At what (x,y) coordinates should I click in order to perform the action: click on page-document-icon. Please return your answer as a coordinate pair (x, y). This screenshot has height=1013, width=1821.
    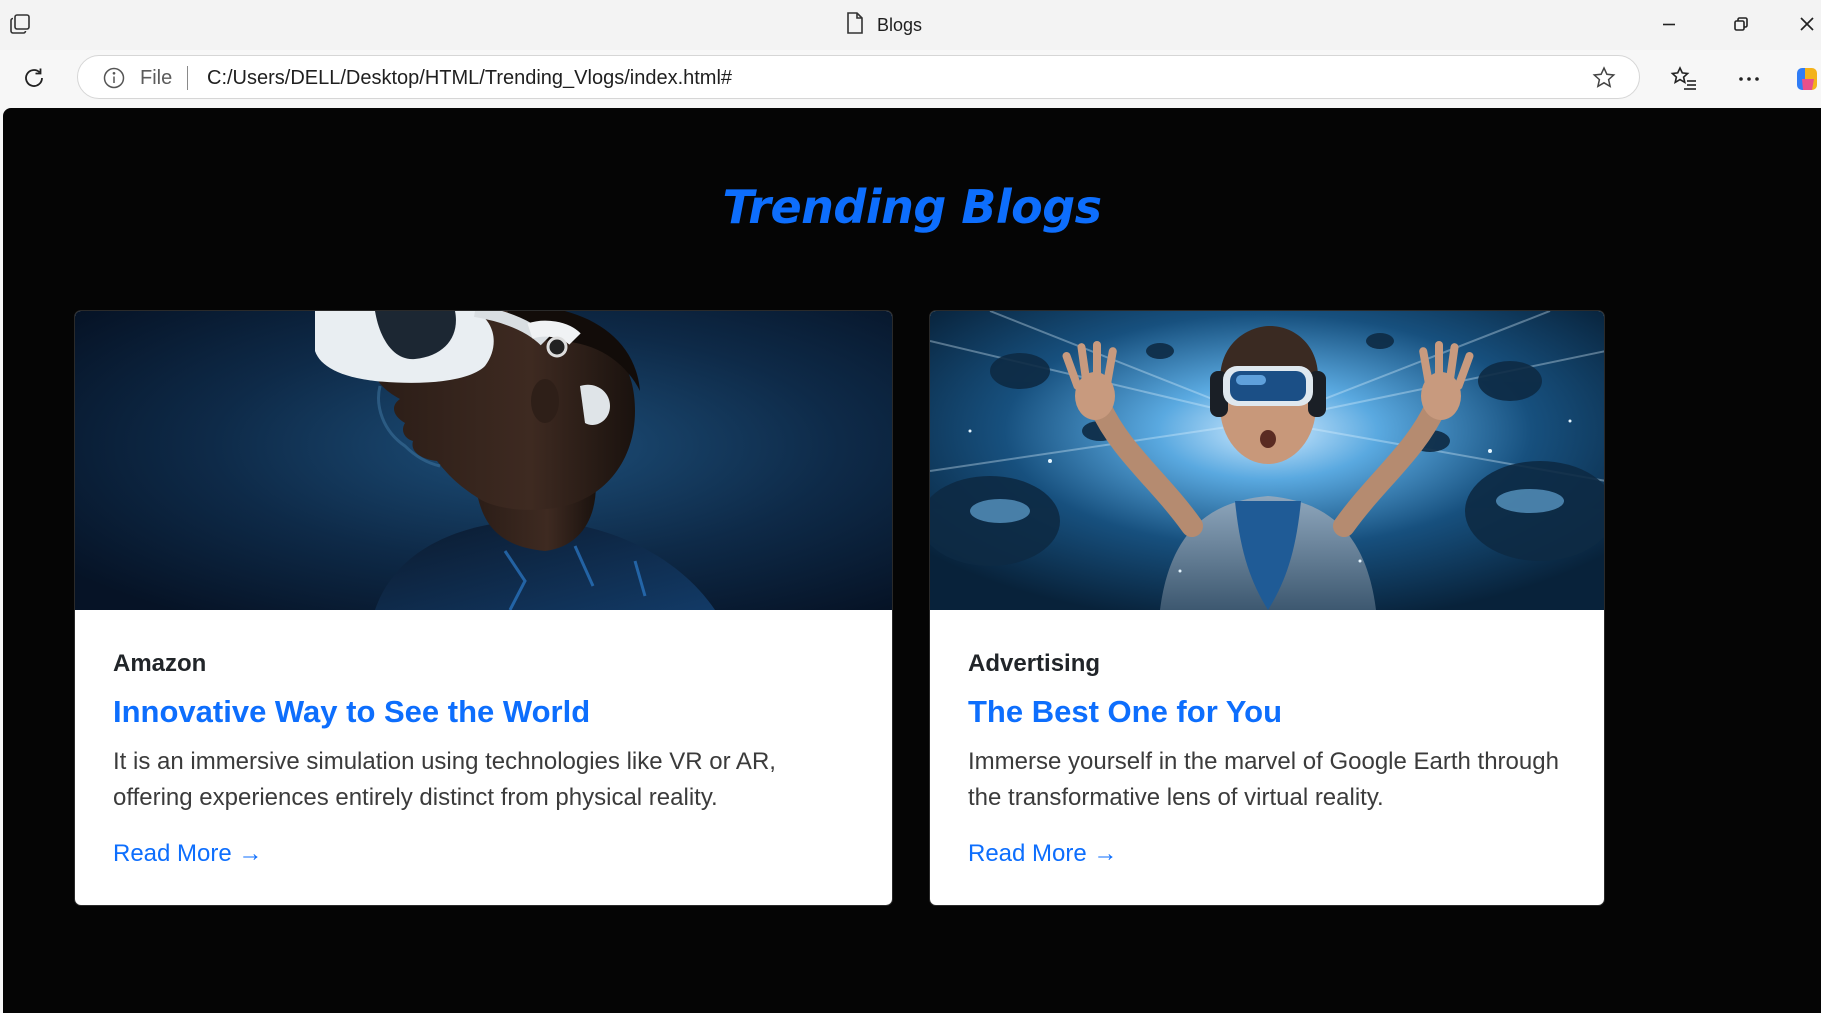
    Looking at the image, I should click on (855, 25).